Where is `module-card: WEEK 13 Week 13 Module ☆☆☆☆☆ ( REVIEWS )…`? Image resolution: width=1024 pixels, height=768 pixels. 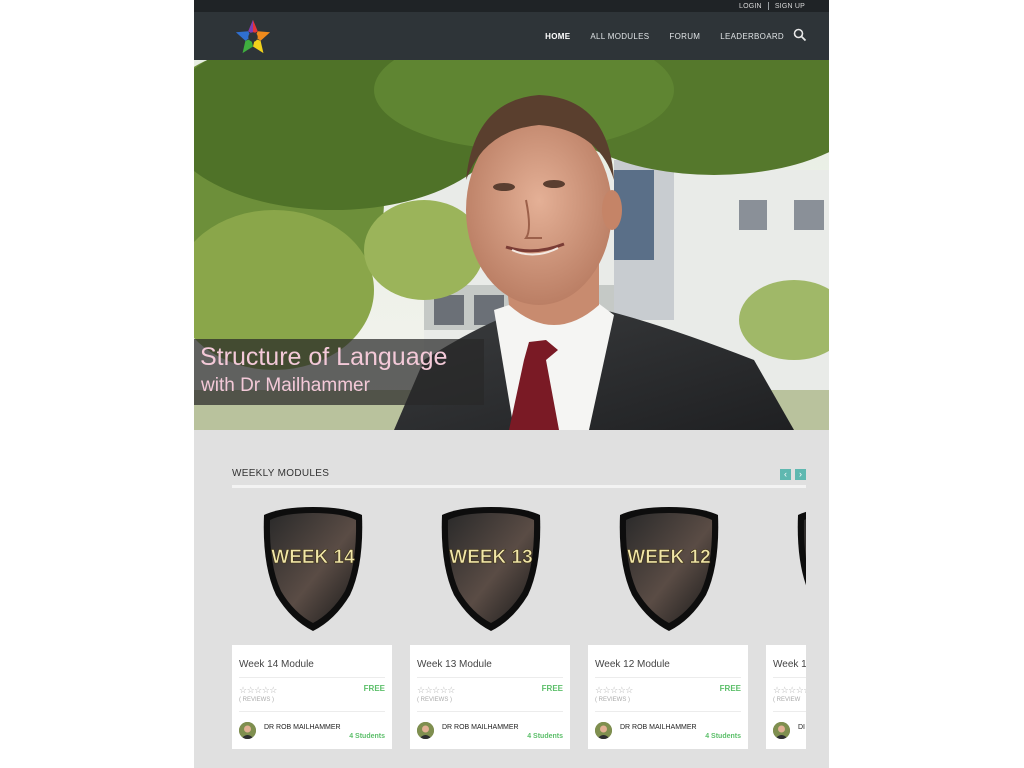 module-card: WEEK 13 Week 13 Module ☆☆☆☆☆ ( REVIEWS )… is located at coordinates (490, 627).